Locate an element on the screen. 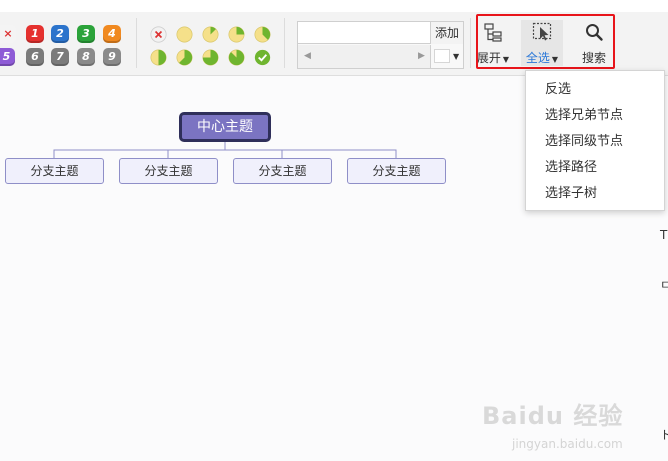  progress-5-icon is located at coordinates (184, 57).